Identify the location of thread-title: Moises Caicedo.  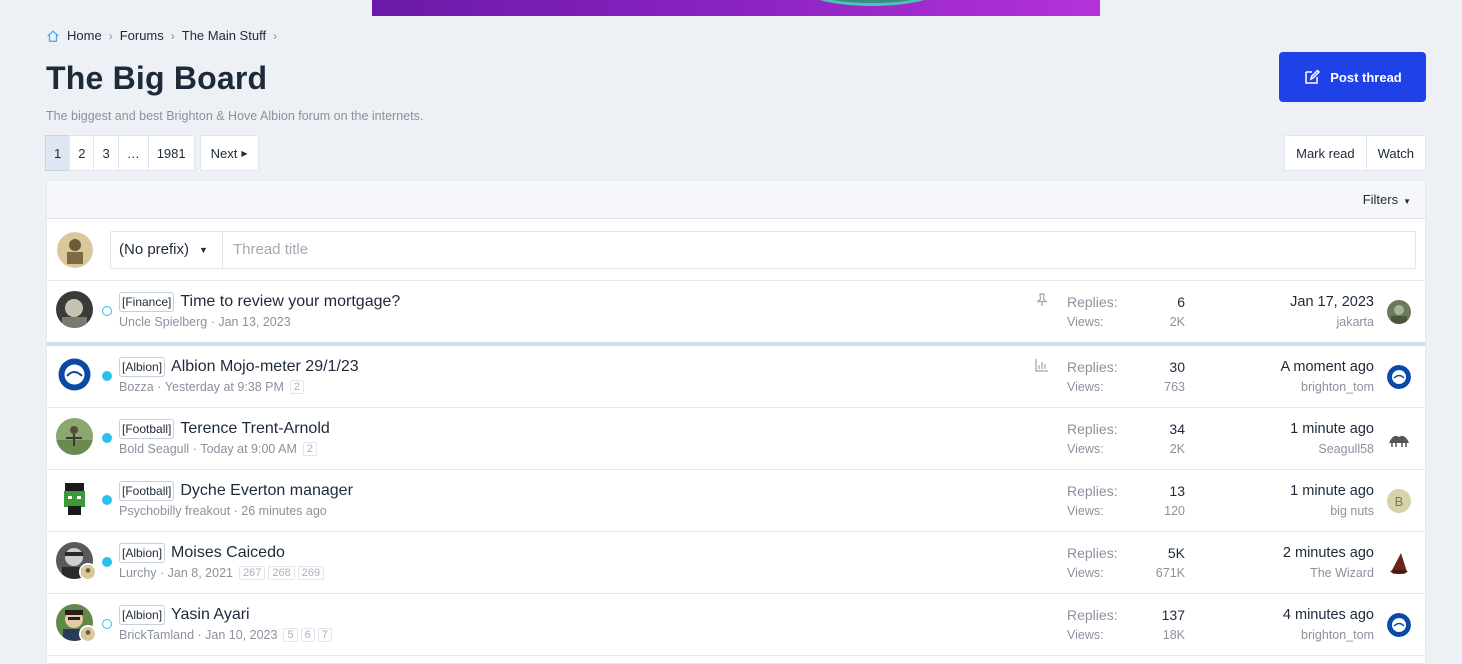
(228, 553).